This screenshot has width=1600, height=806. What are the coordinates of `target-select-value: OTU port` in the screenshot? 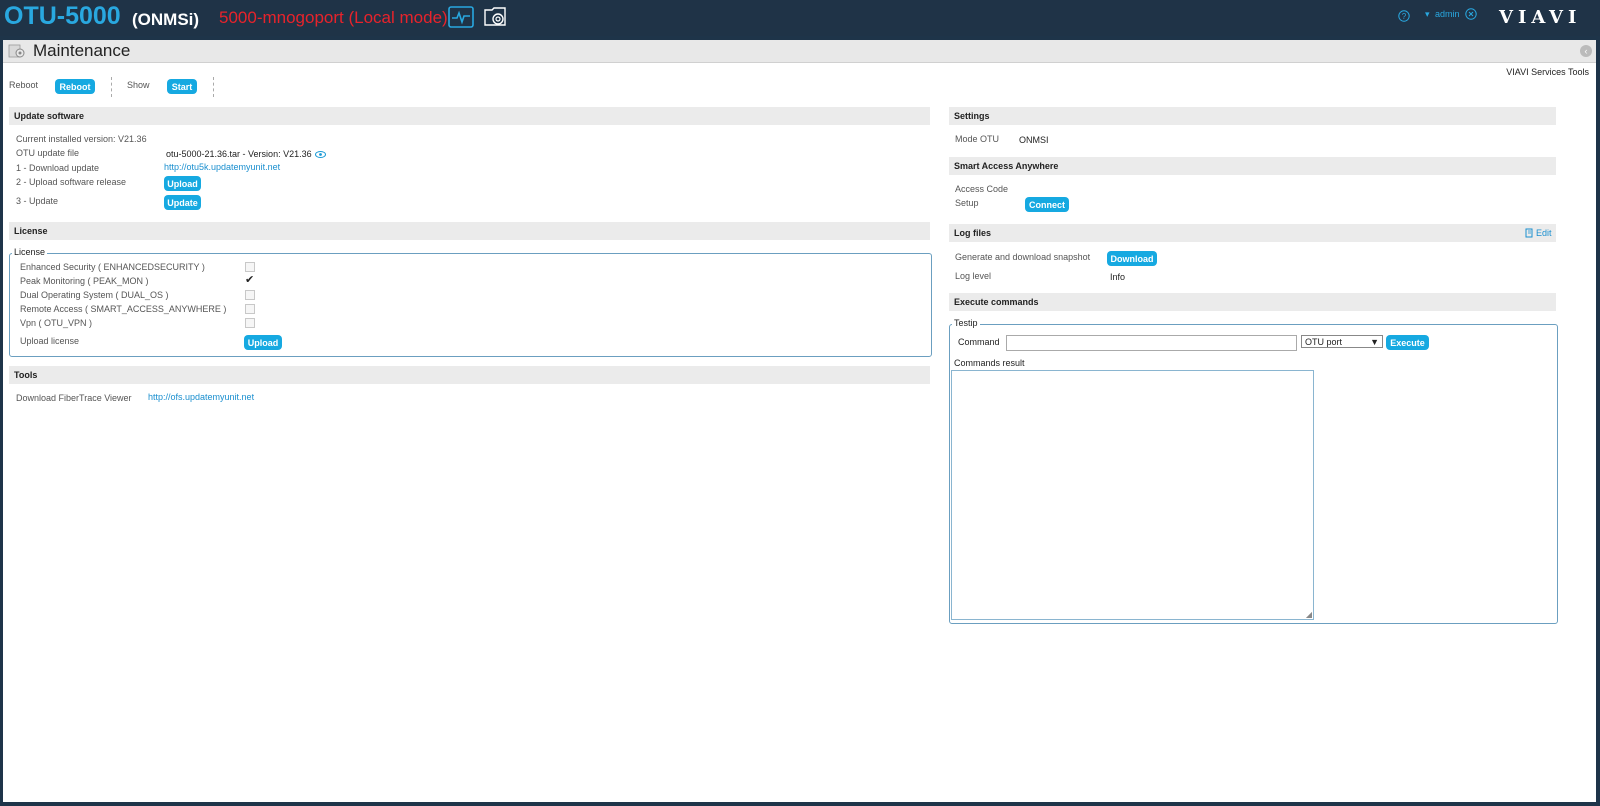 It's located at (1324, 342).